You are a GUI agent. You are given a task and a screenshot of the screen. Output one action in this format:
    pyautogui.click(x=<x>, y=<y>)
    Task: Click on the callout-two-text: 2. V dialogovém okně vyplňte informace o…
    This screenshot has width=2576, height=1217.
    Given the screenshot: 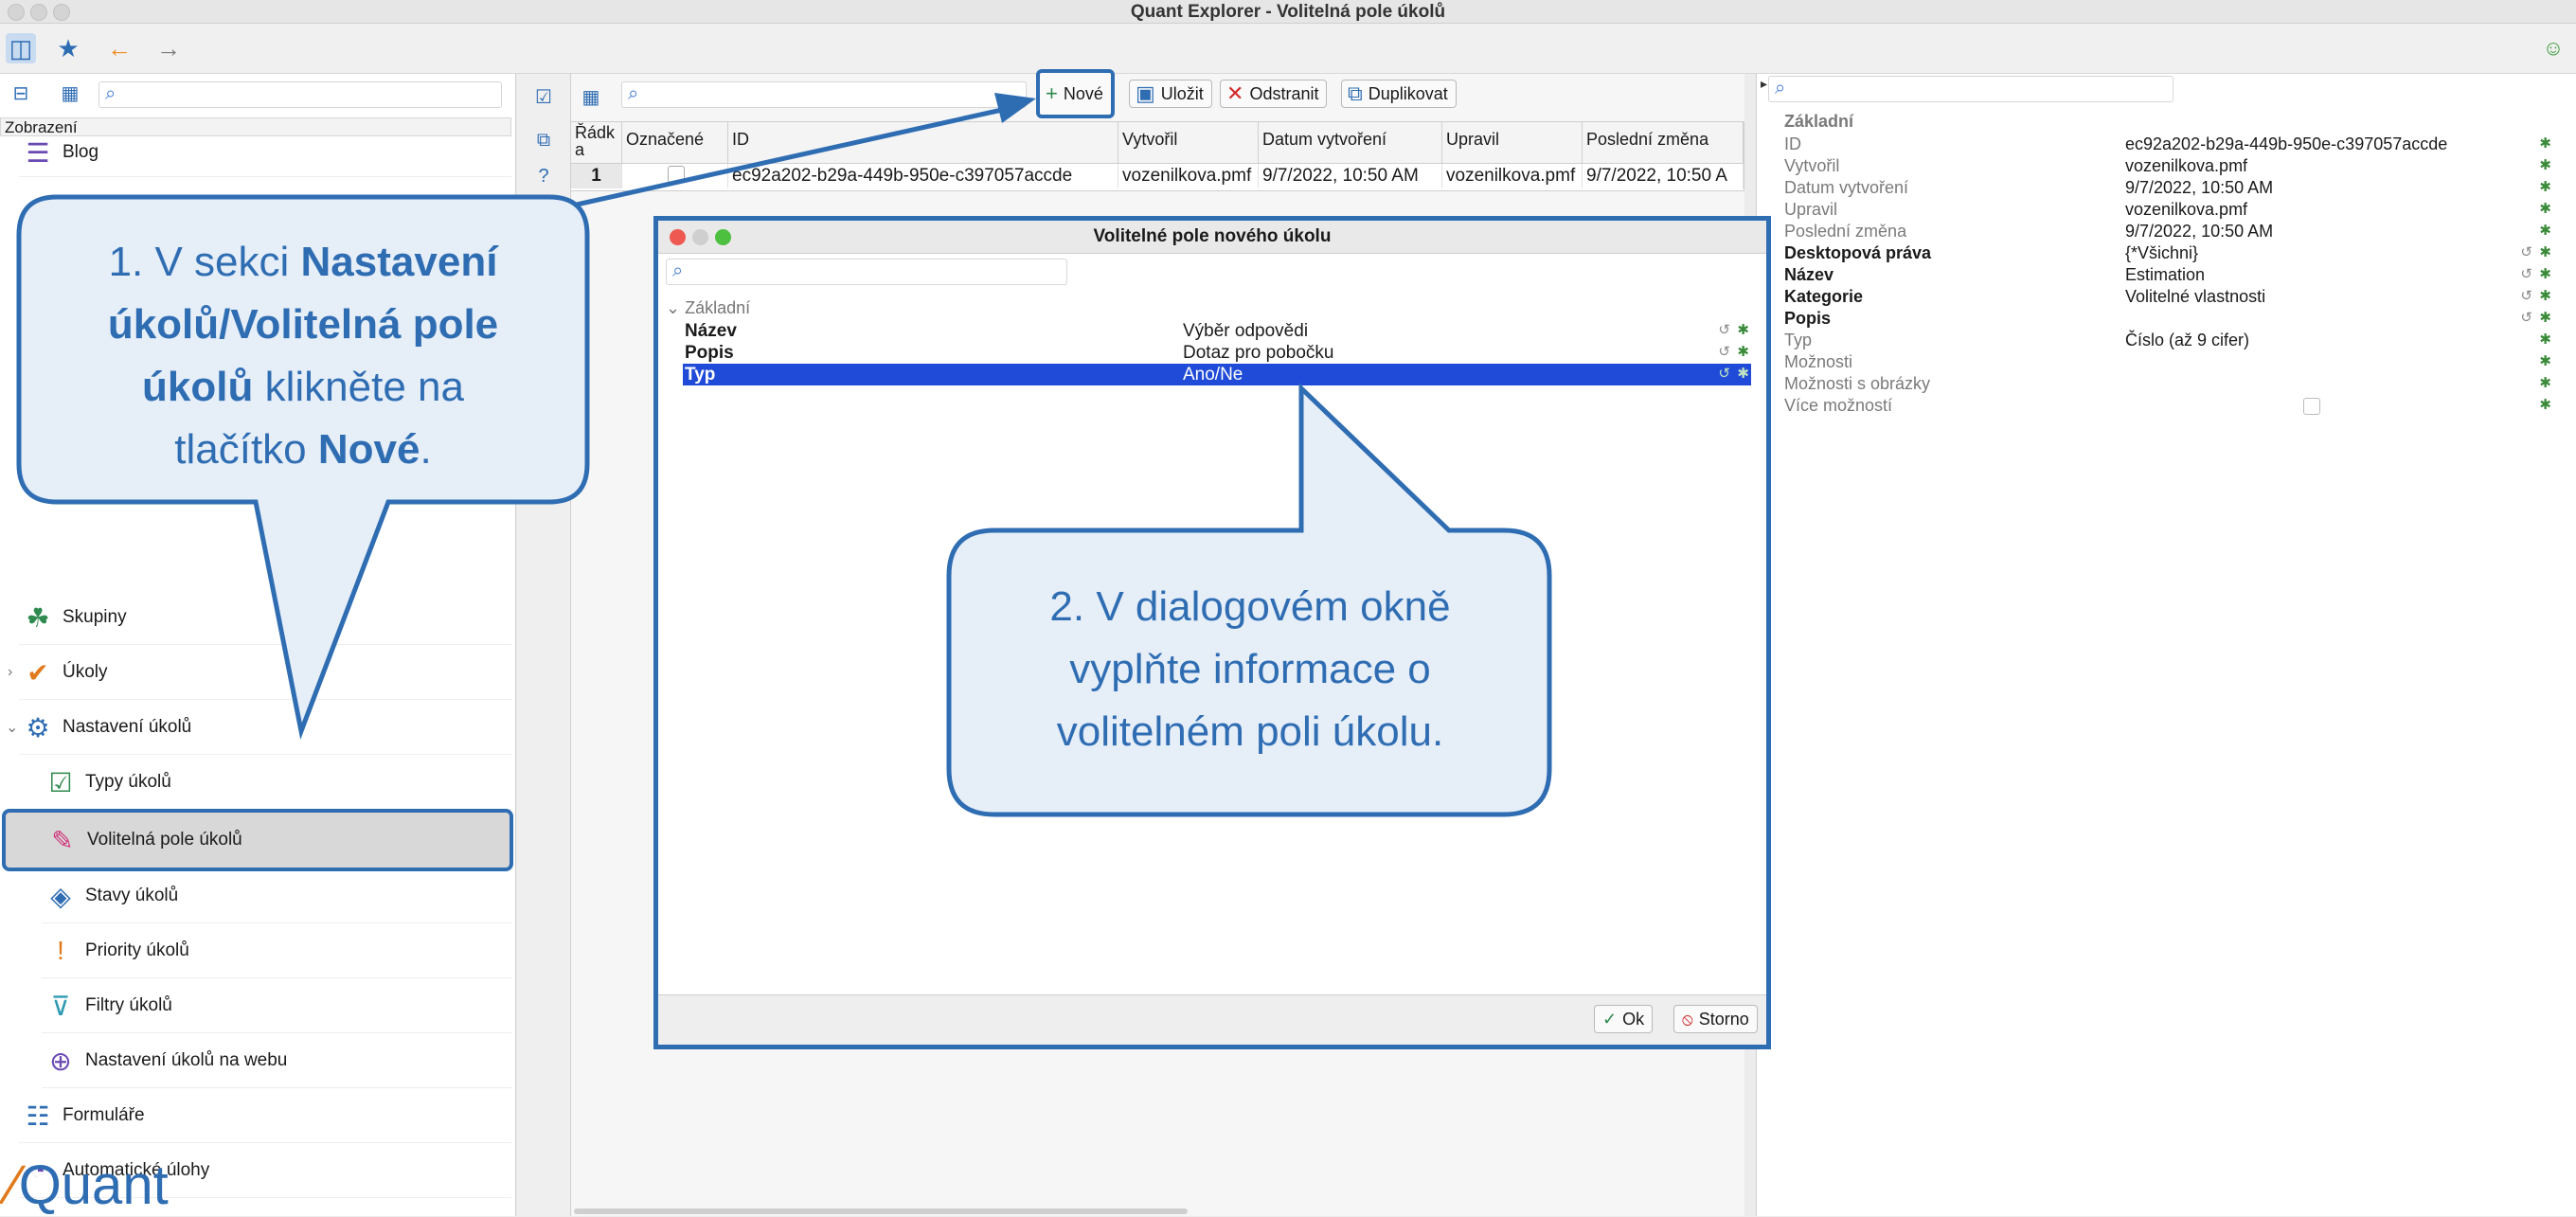 What is the action you would take?
    pyautogui.click(x=1250, y=669)
    